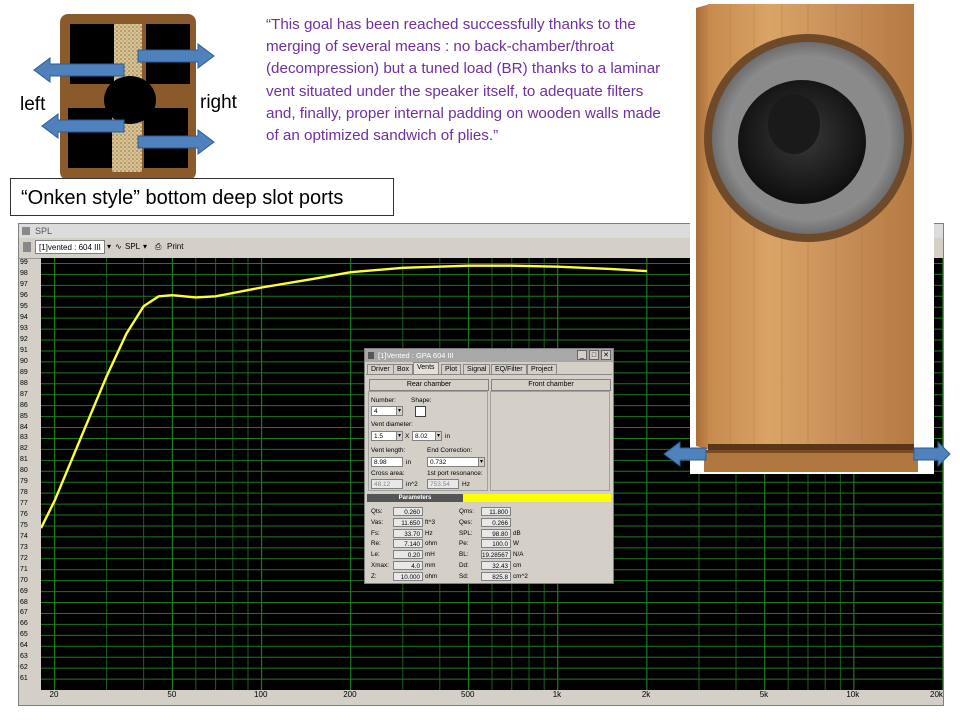 The height and width of the screenshot is (720, 960). I want to click on param-unit: cm^2, so click(520, 576).